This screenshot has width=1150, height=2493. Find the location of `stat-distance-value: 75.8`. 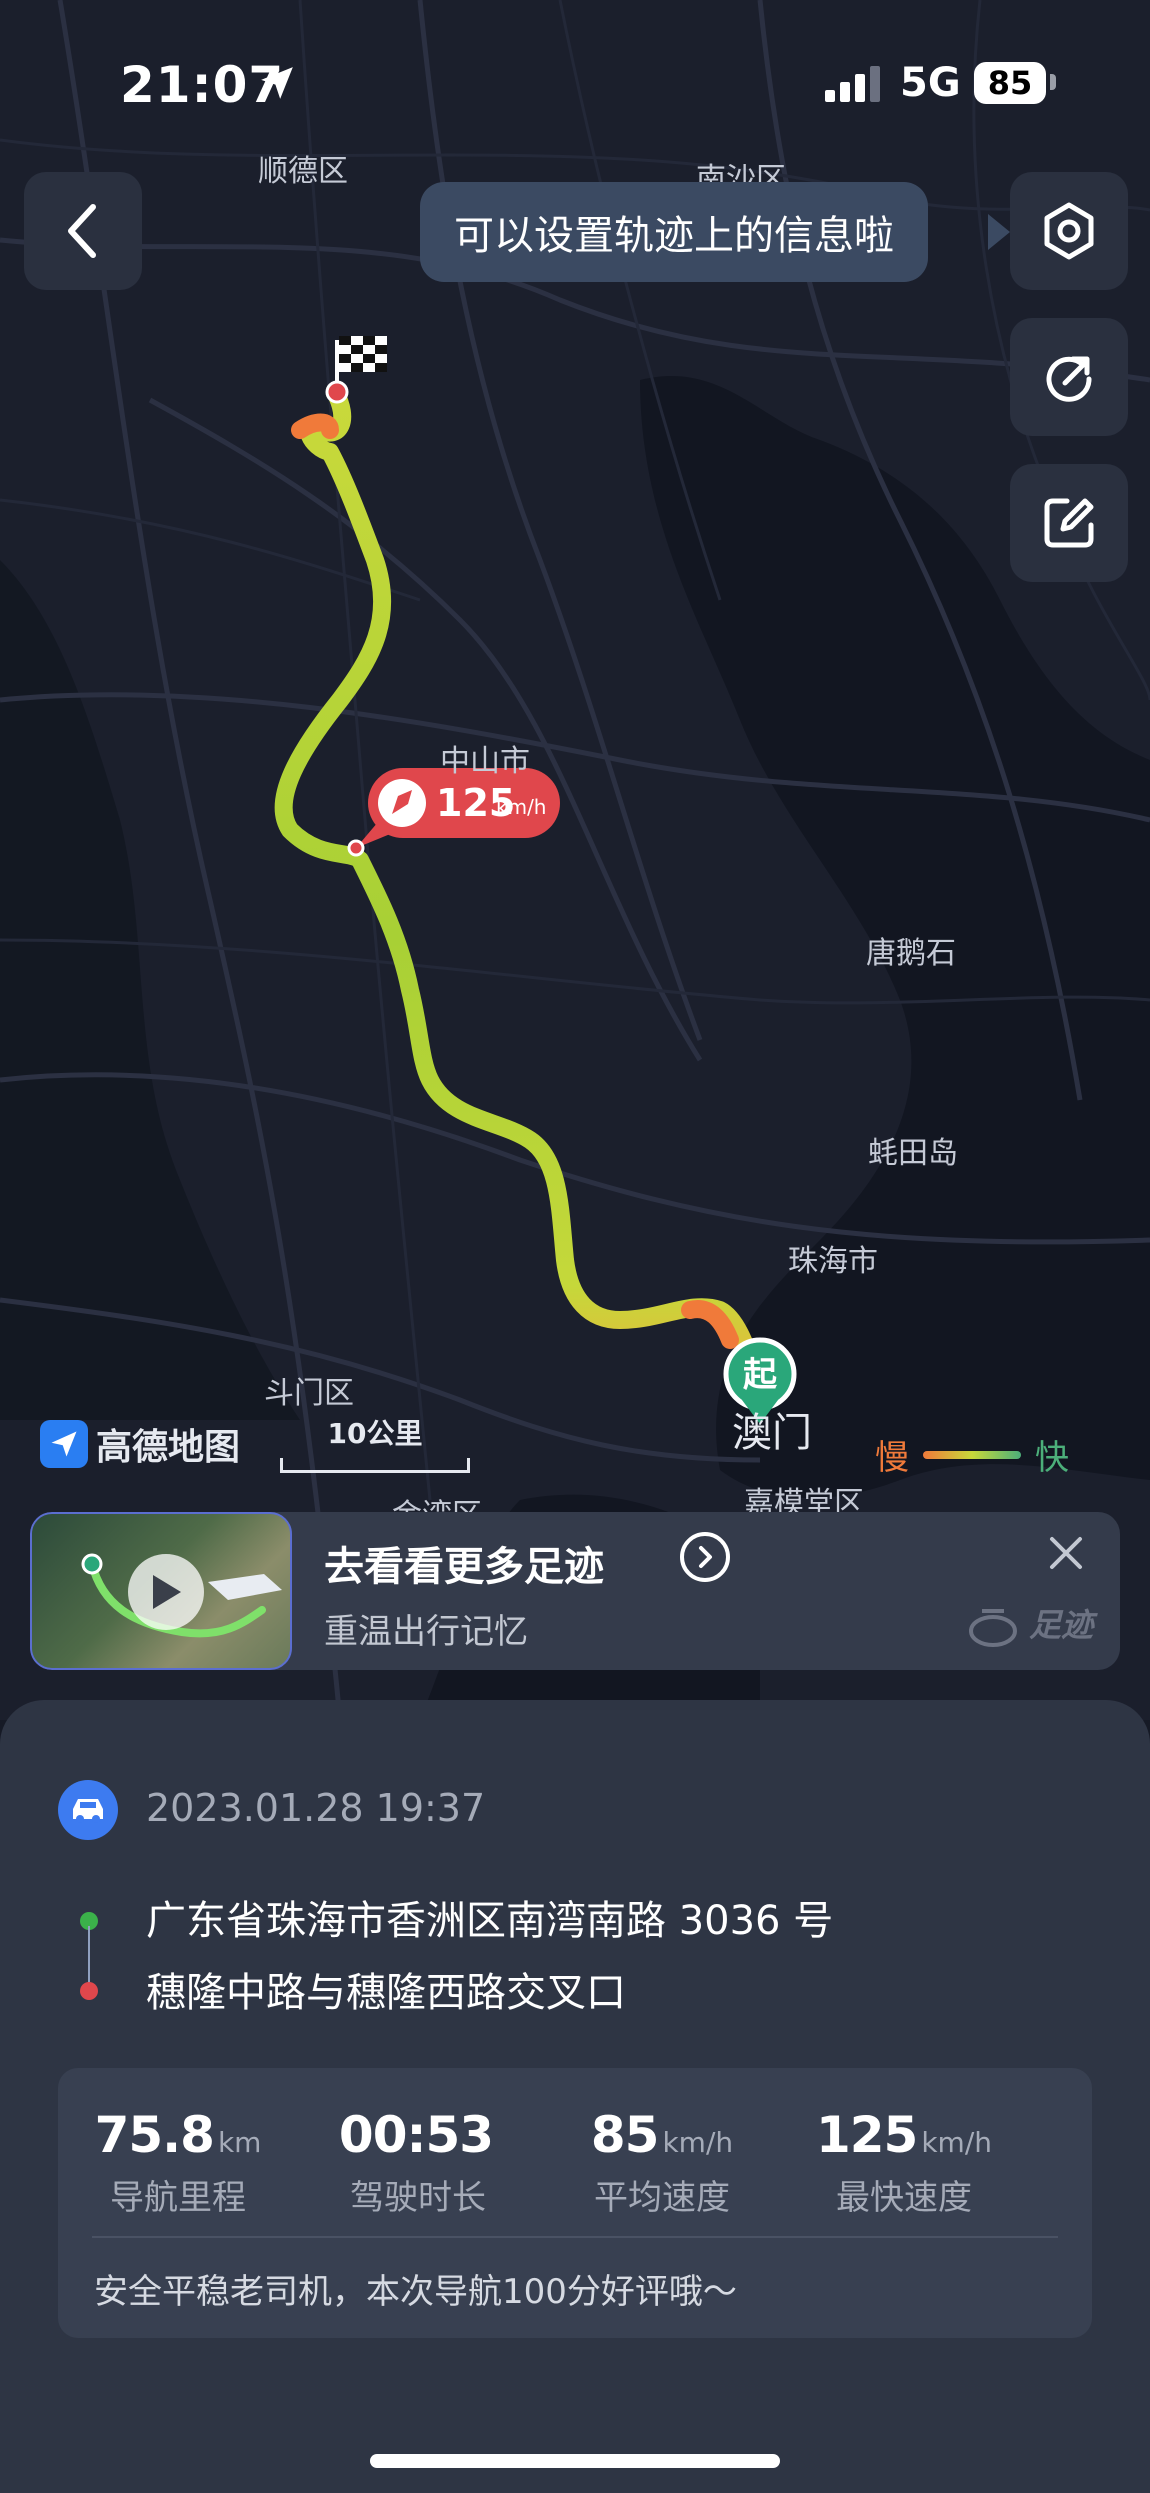

stat-distance-value: 75.8 is located at coordinates (154, 2135).